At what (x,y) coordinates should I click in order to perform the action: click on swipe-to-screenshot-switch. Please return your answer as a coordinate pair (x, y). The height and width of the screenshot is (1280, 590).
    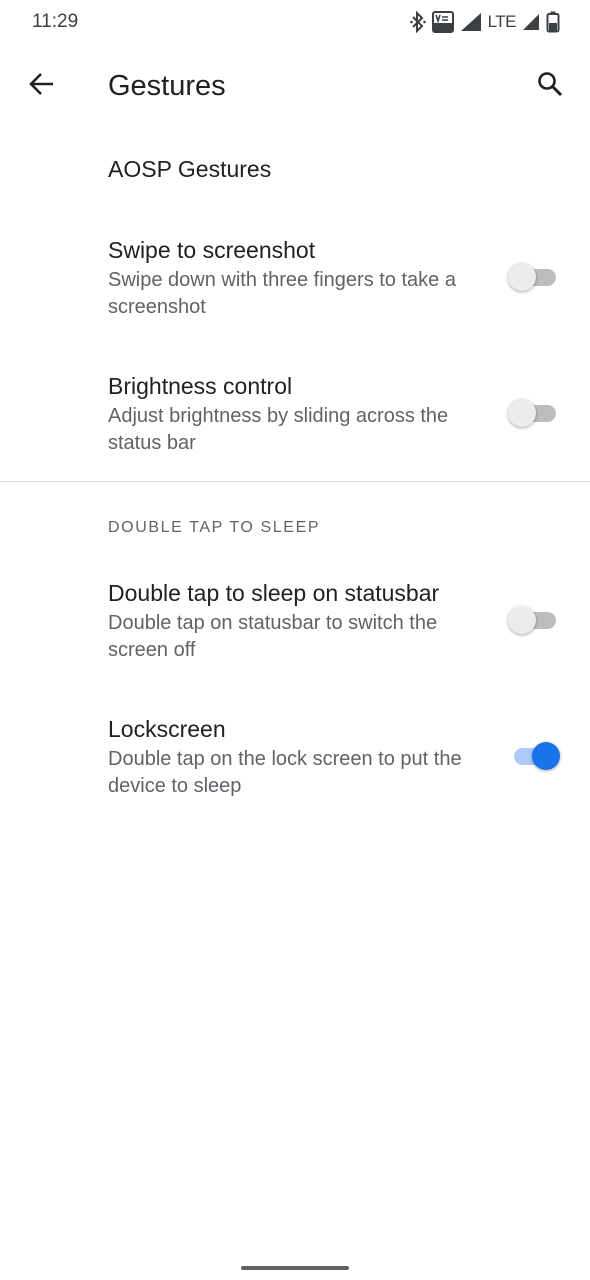
    Looking at the image, I should click on (534, 277).